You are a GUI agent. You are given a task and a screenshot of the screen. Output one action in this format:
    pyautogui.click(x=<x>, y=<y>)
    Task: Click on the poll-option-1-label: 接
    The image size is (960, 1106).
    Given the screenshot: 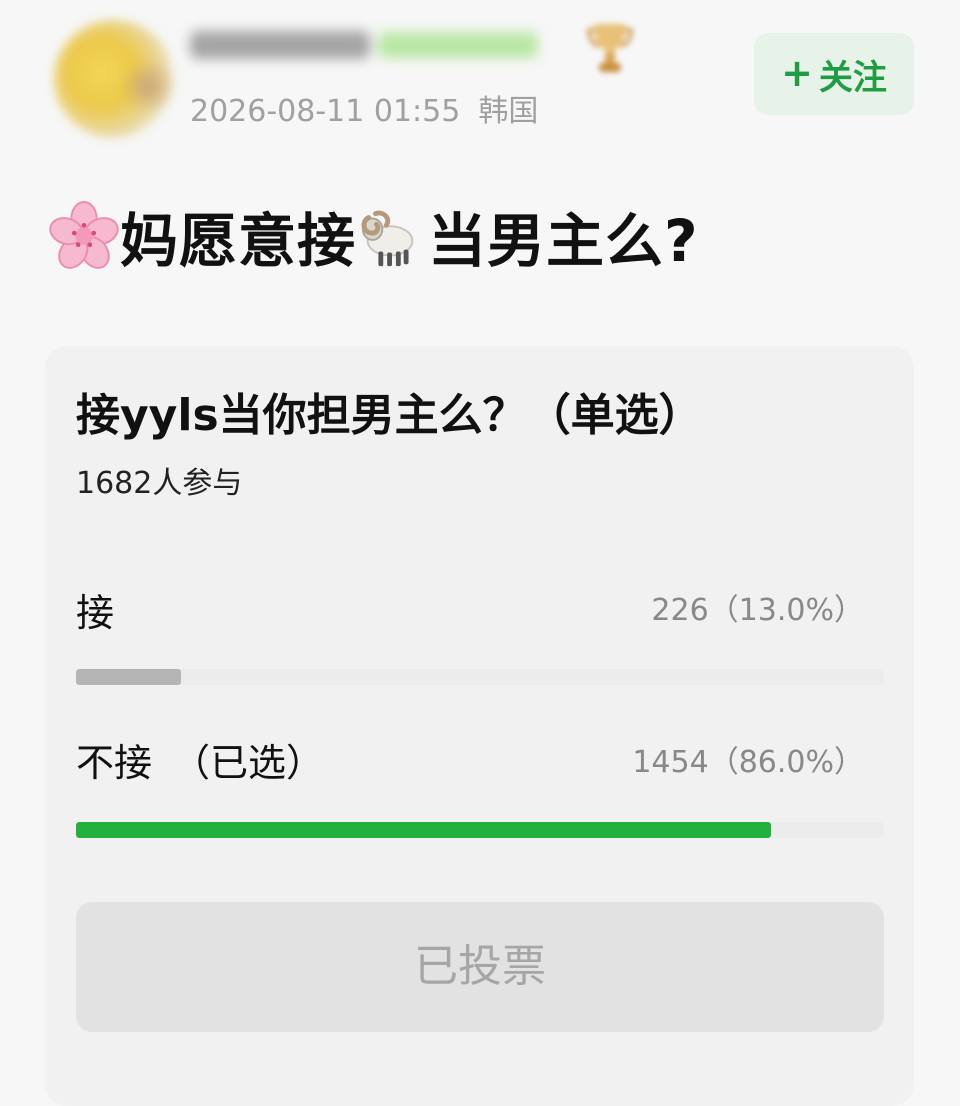 What is the action you would take?
    pyautogui.click(x=95, y=613)
    